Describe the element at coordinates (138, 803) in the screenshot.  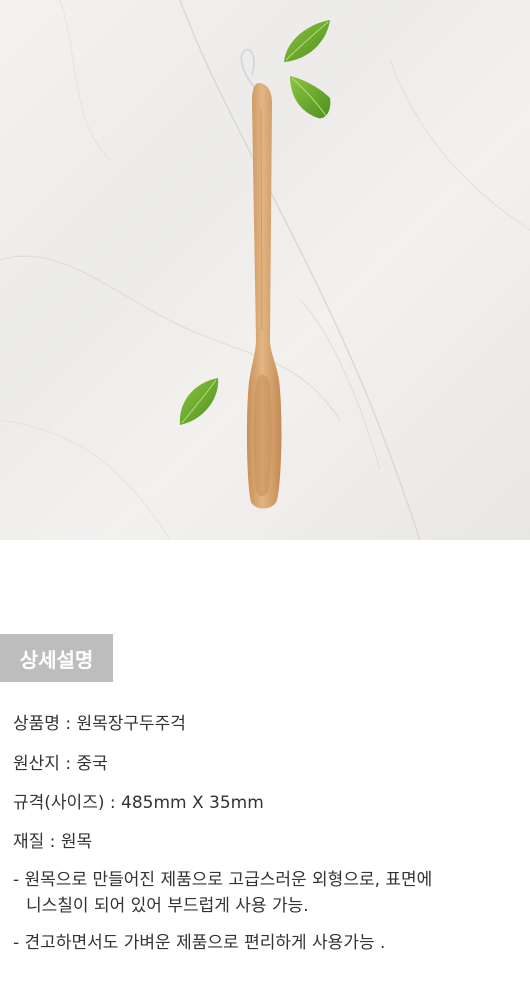
I see `size-text: 규격(사이즈) : 485mm X 35mm` at that location.